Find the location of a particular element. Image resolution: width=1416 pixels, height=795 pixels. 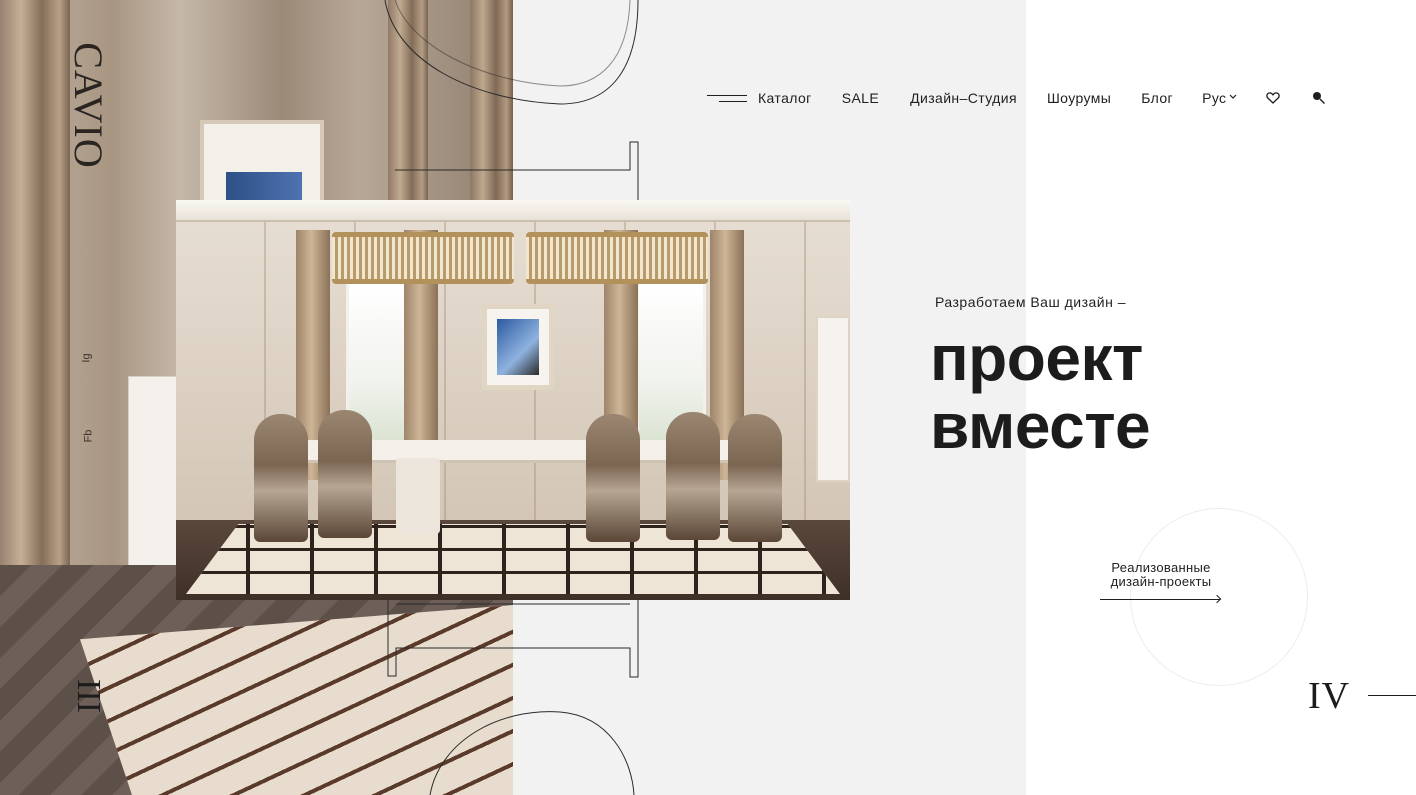

chandelier-right is located at coordinates (617, 258).